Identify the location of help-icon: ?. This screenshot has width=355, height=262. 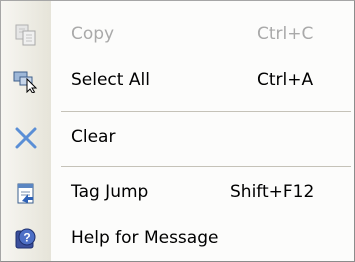
(26, 239).